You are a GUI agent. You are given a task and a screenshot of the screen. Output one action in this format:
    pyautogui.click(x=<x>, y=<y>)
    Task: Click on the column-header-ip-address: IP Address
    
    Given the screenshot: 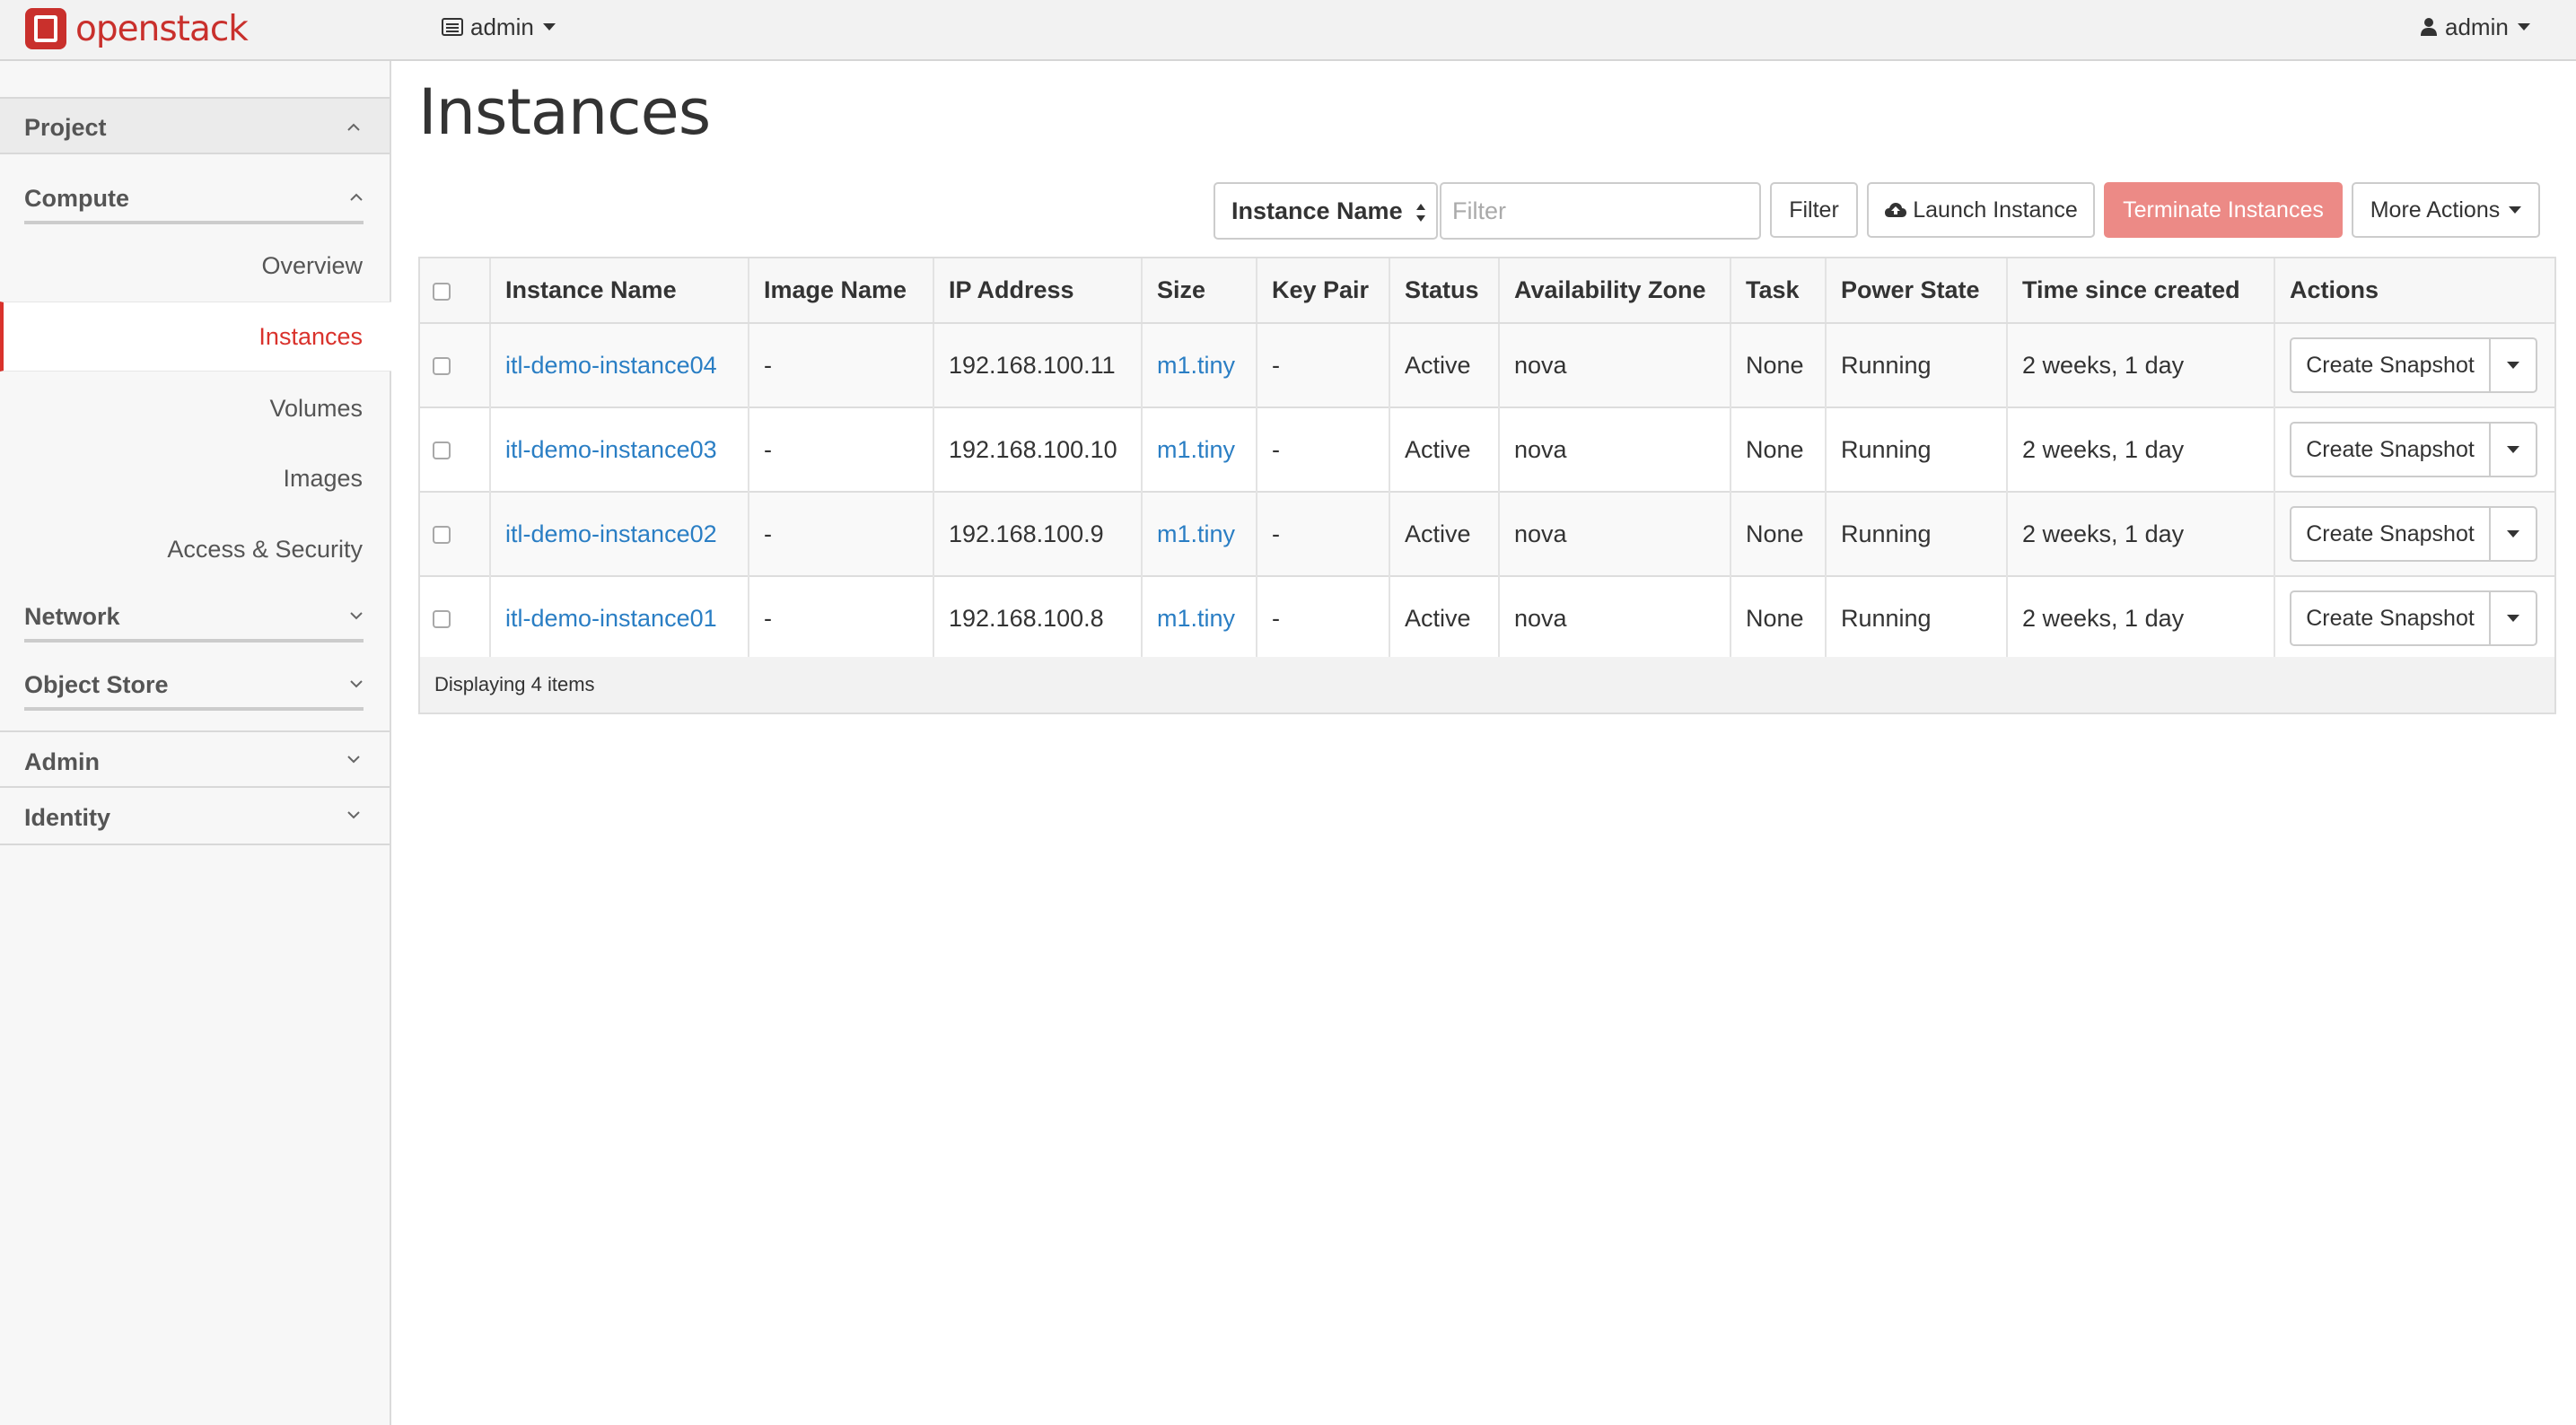 What is the action you would take?
    pyautogui.click(x=1038, y=291)
    